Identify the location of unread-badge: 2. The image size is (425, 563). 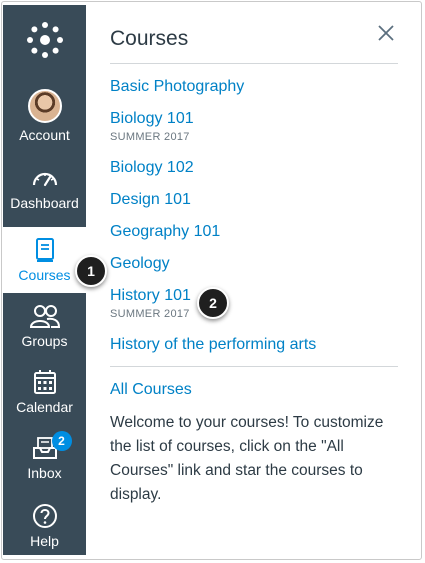
(61, 441).